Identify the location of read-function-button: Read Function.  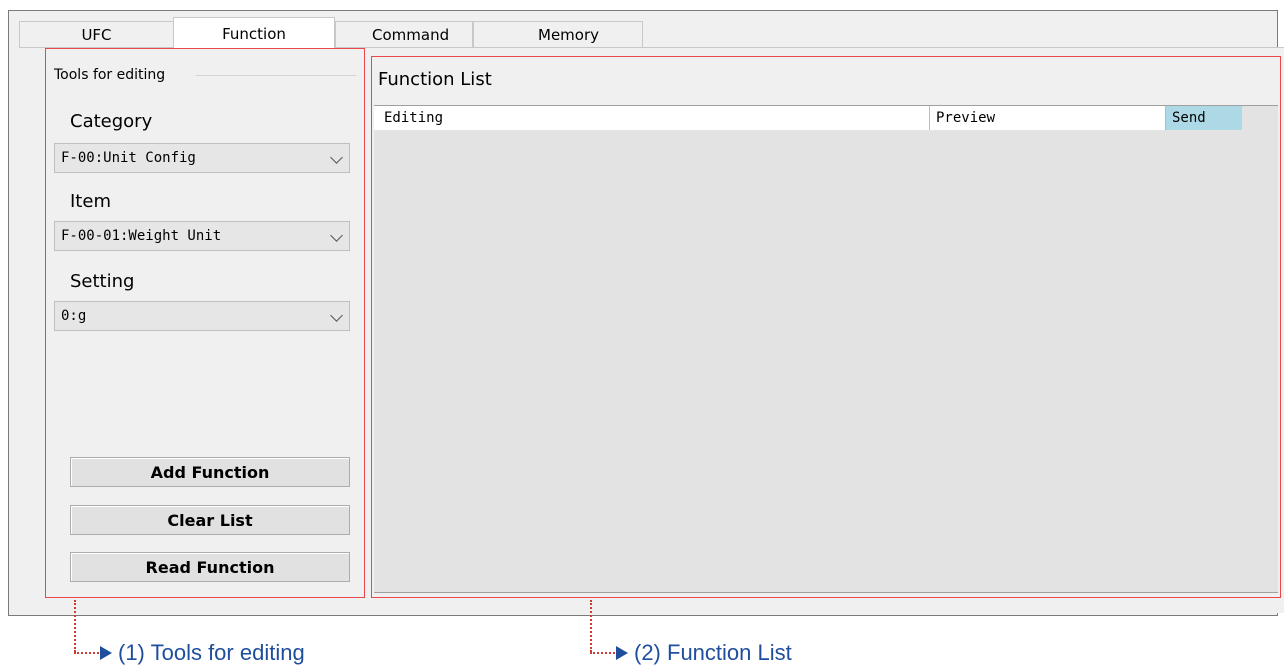
(210, 567).